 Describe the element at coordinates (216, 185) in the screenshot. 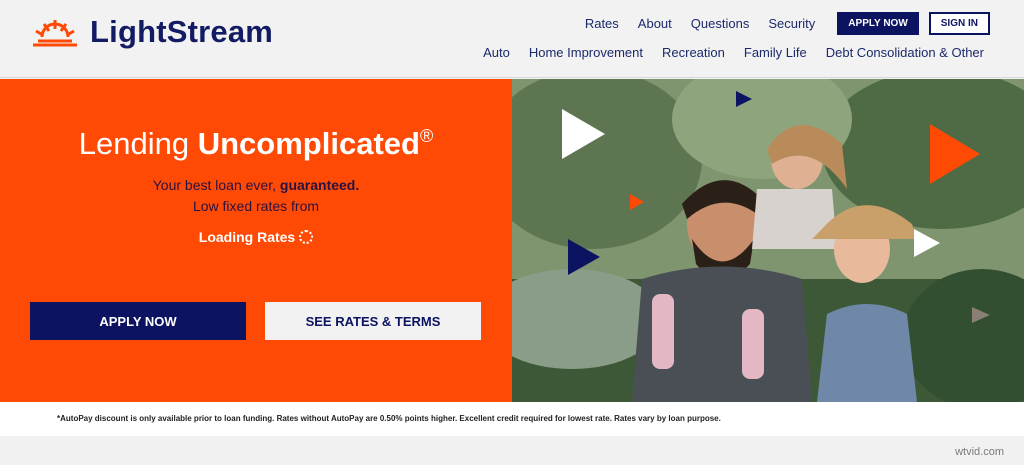

I see `tagline-prefix: Your best loan ever,` at that location.